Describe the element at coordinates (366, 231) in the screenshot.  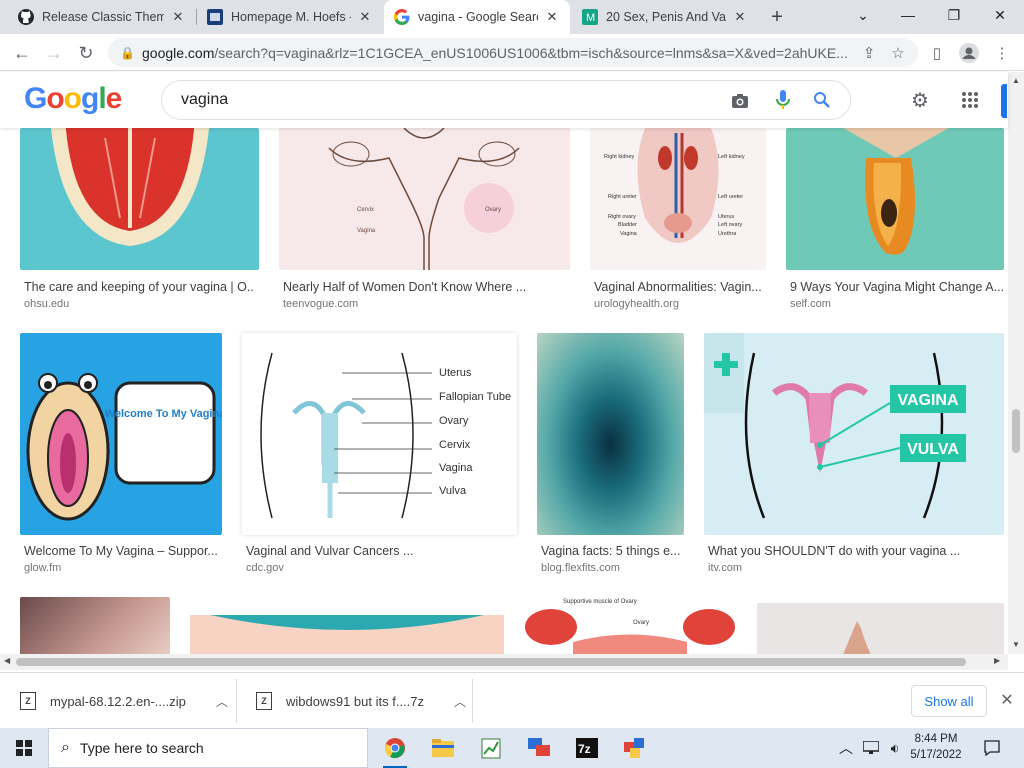
I see `diagram-label: Vagina` at that location.